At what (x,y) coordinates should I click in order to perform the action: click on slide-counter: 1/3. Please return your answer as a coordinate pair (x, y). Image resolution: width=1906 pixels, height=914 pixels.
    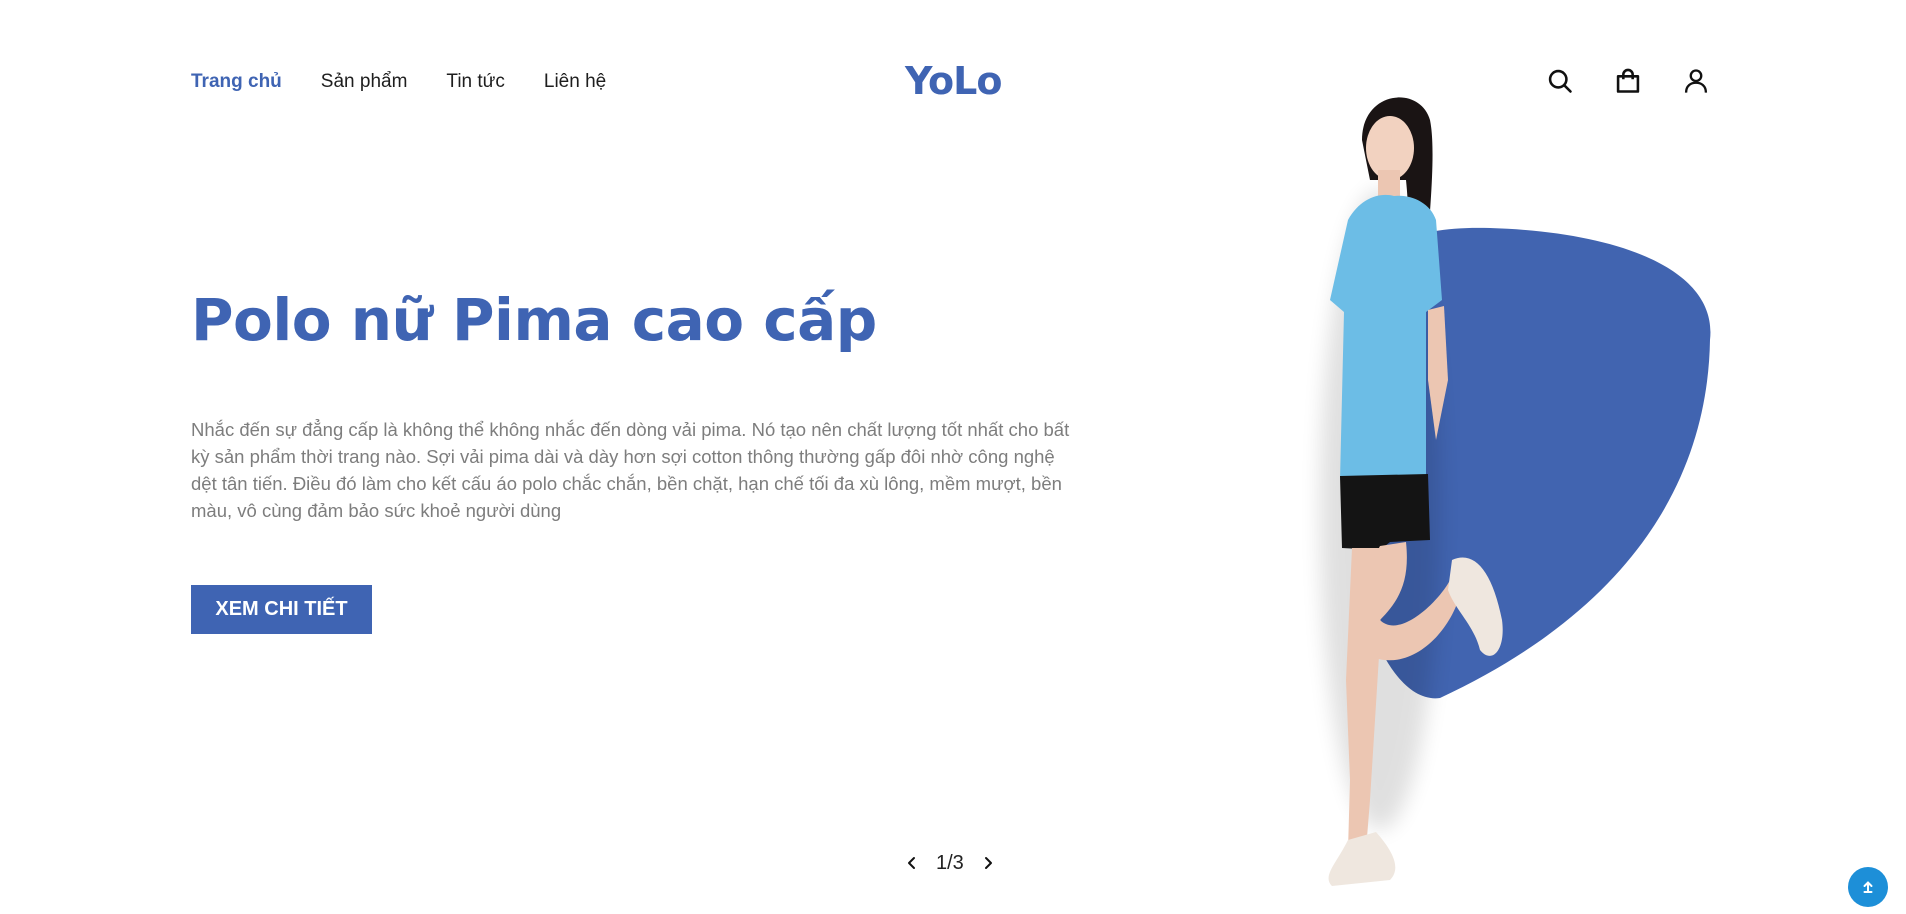
    Looking at the image, I should click on (950, 862).